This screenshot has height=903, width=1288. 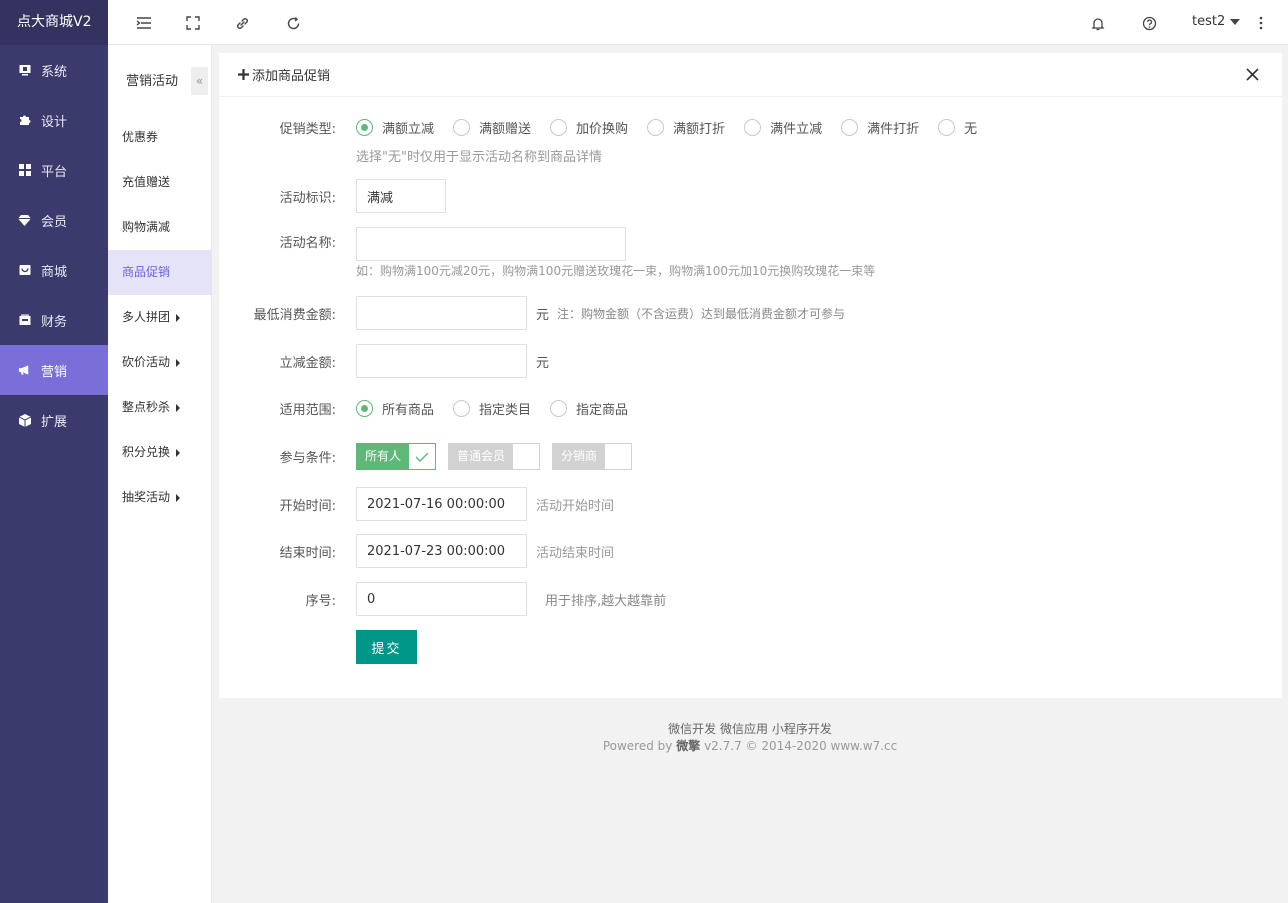 I want to click on min-amount-input, so click(x=441, y=313).